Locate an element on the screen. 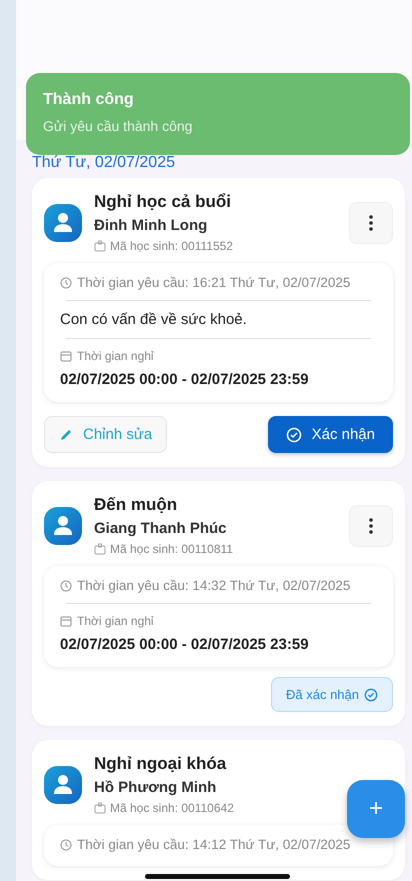  student-id: Mã học sinh: 00110811 is located at coordinates (171, 549).